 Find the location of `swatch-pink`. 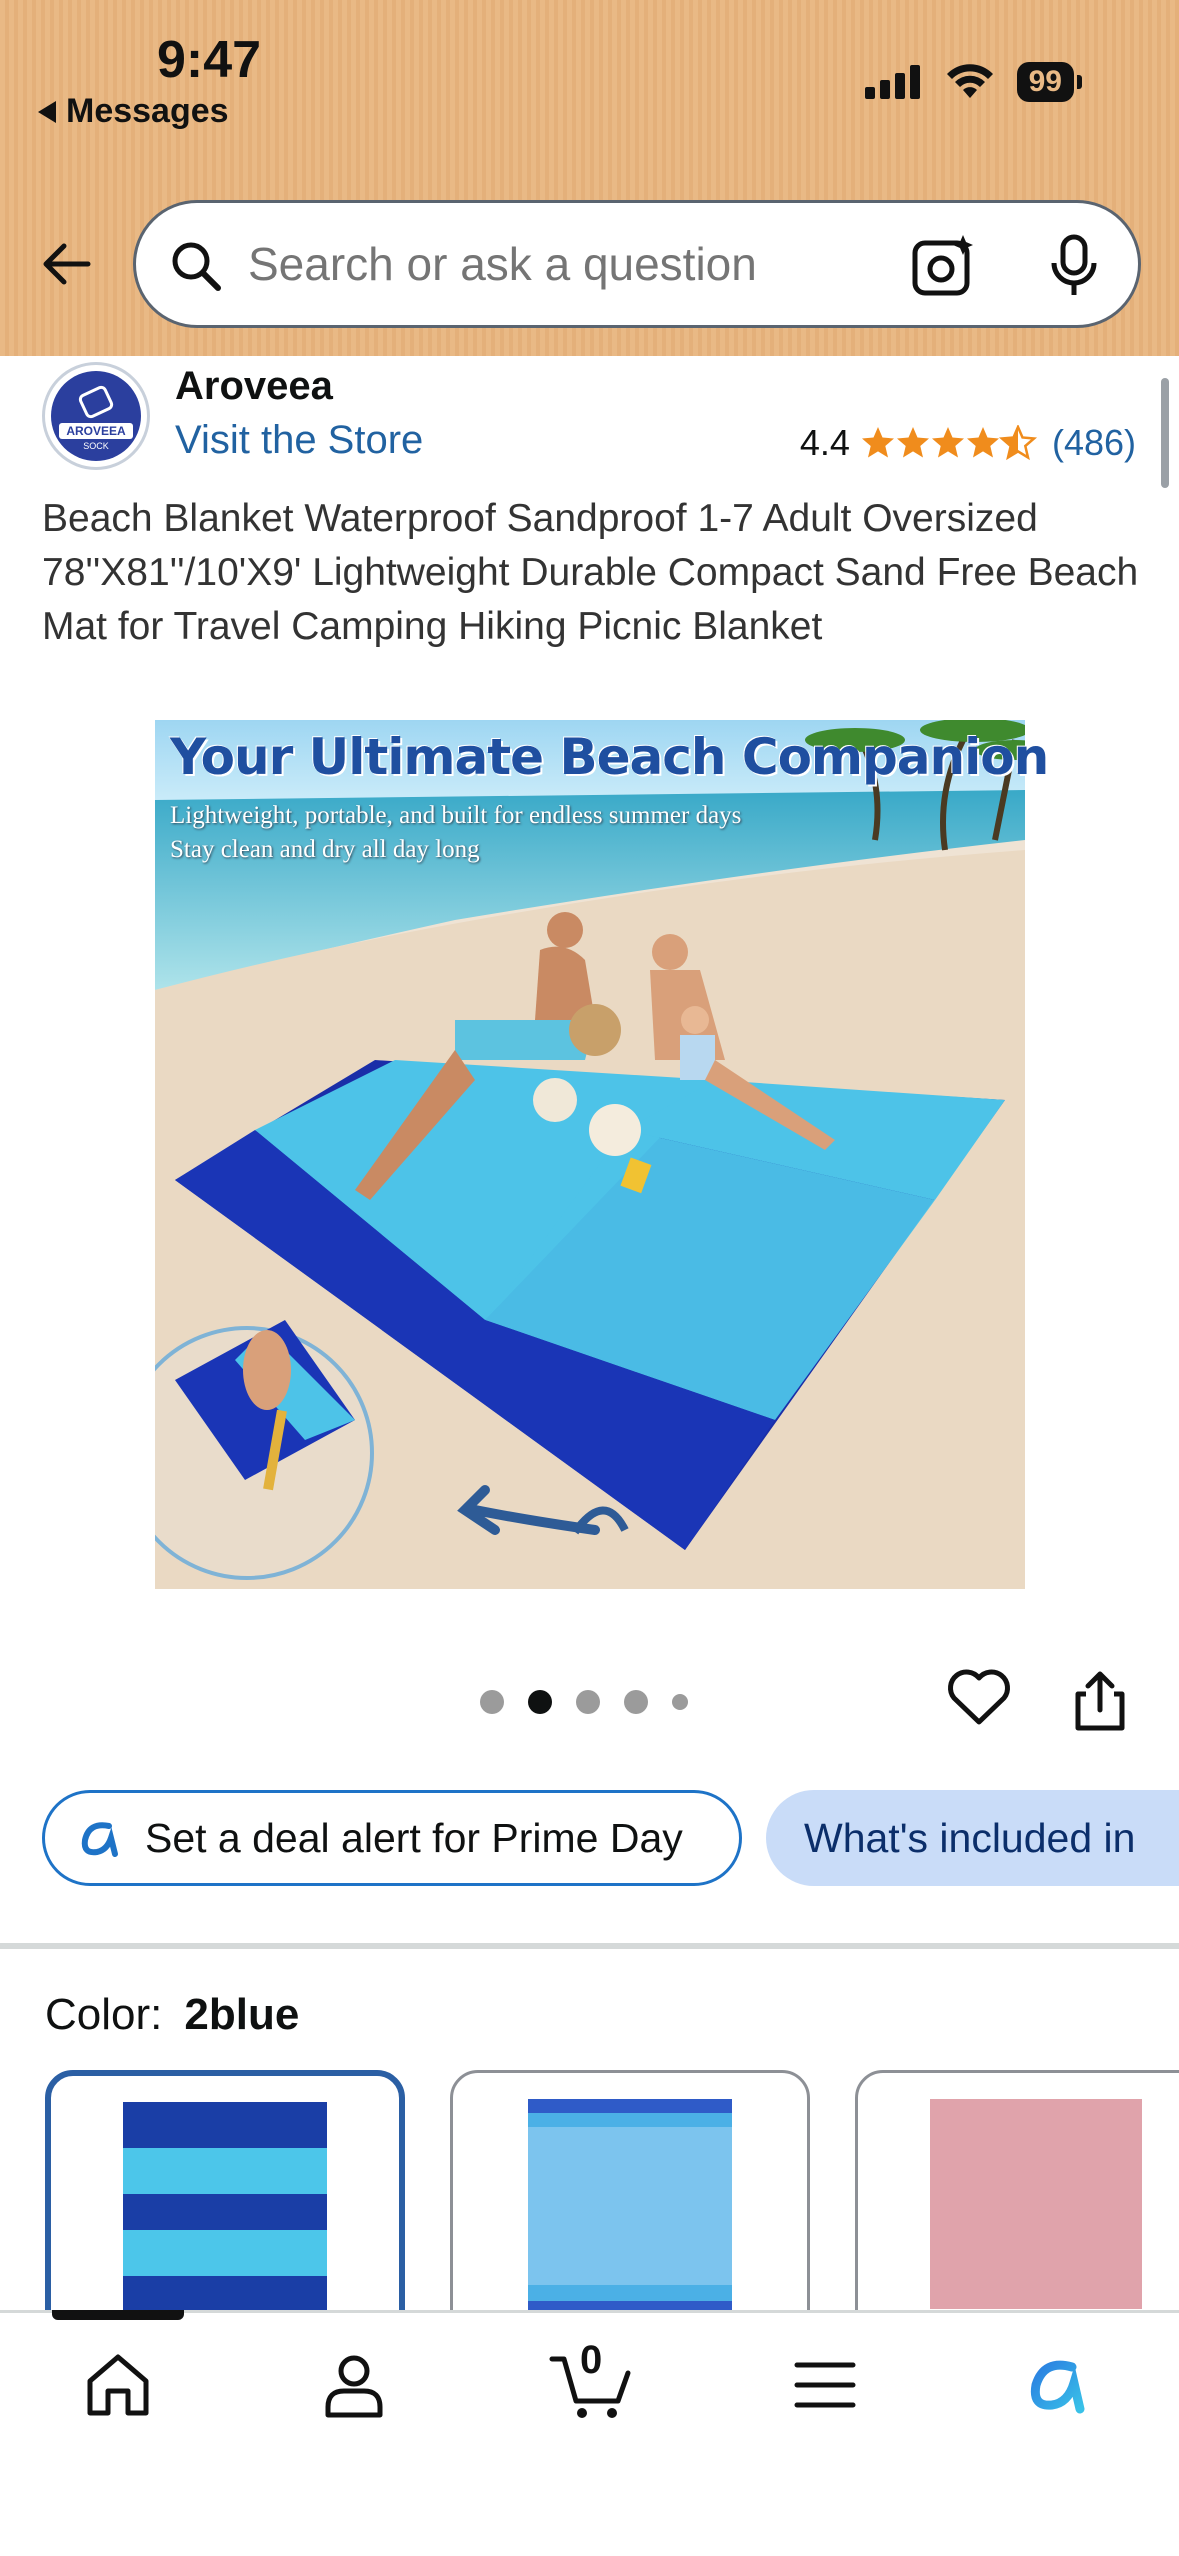

swatch-pink is located at coordinates (1017, 2205).